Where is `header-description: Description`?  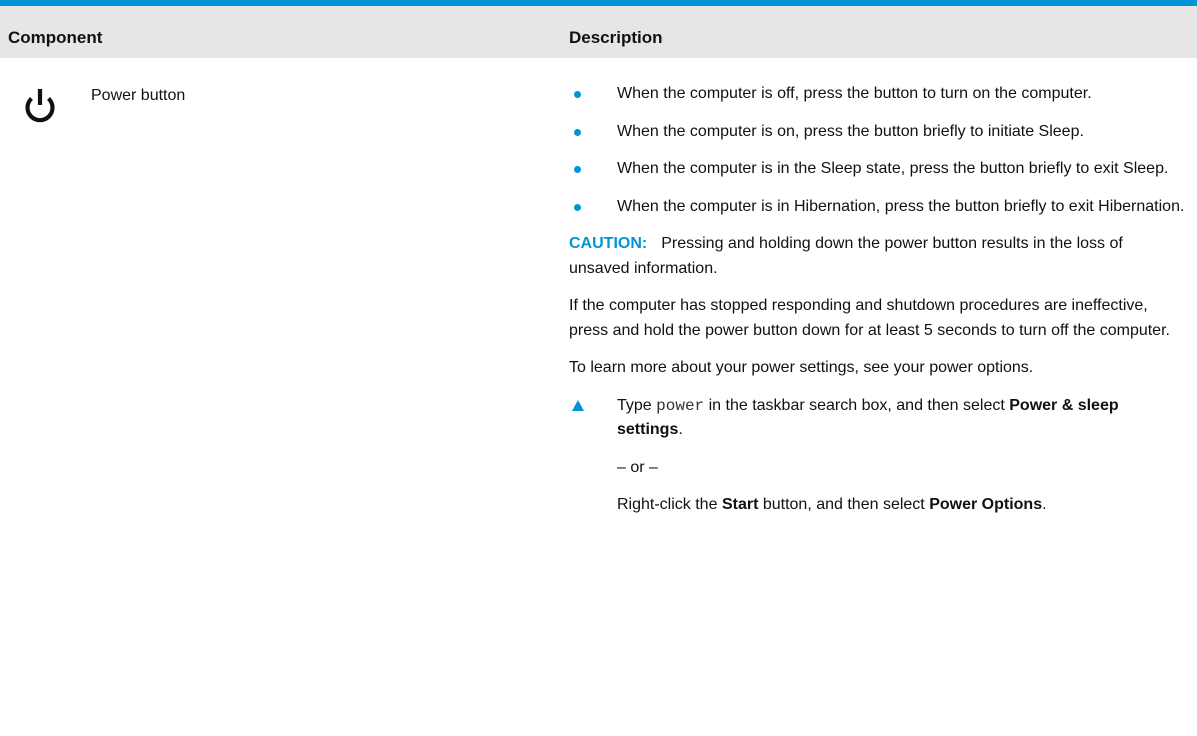
header-description: Description is located at coordinates (616, 37).